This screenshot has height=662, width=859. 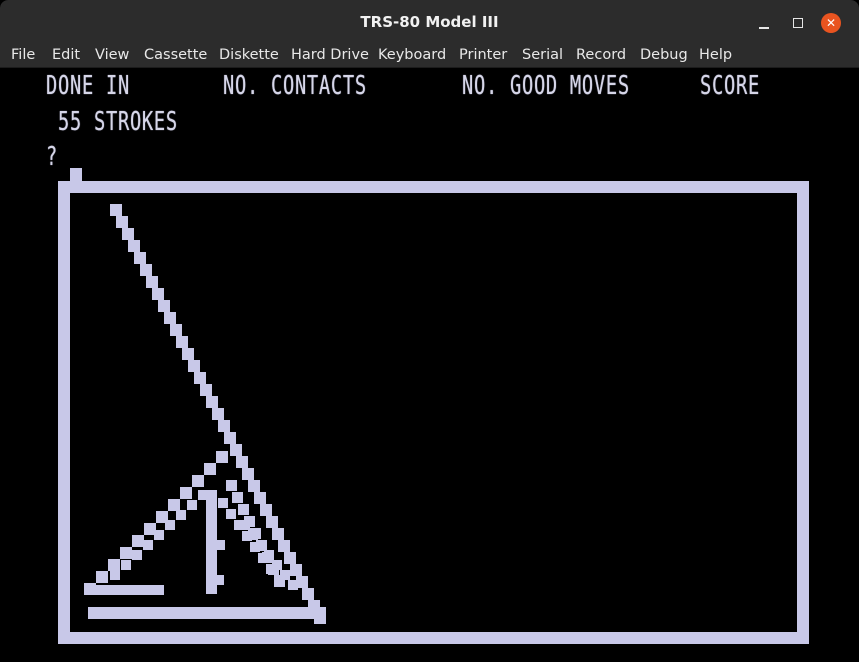 What do you see at coordinates (249, 55) in the screenshot?
I see `menu-diskette: Diskette` at bounding box center [249, 55].